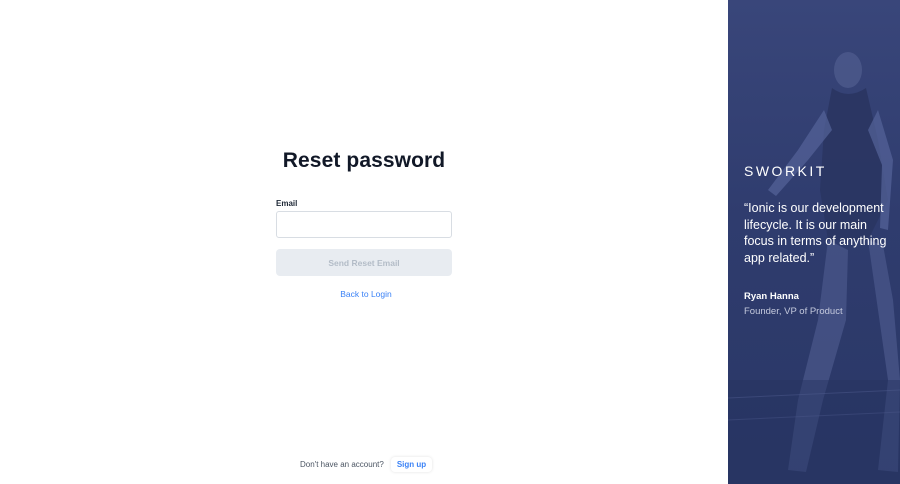  I want to click on back-to-login-link: Back to Login, so click(366, 294).